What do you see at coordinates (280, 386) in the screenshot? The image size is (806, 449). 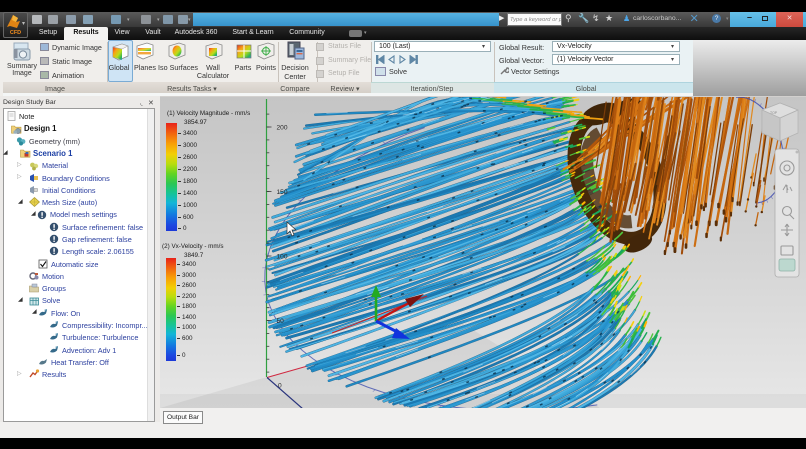 I see `svg-text: 0` at bounding box center [280, 386].